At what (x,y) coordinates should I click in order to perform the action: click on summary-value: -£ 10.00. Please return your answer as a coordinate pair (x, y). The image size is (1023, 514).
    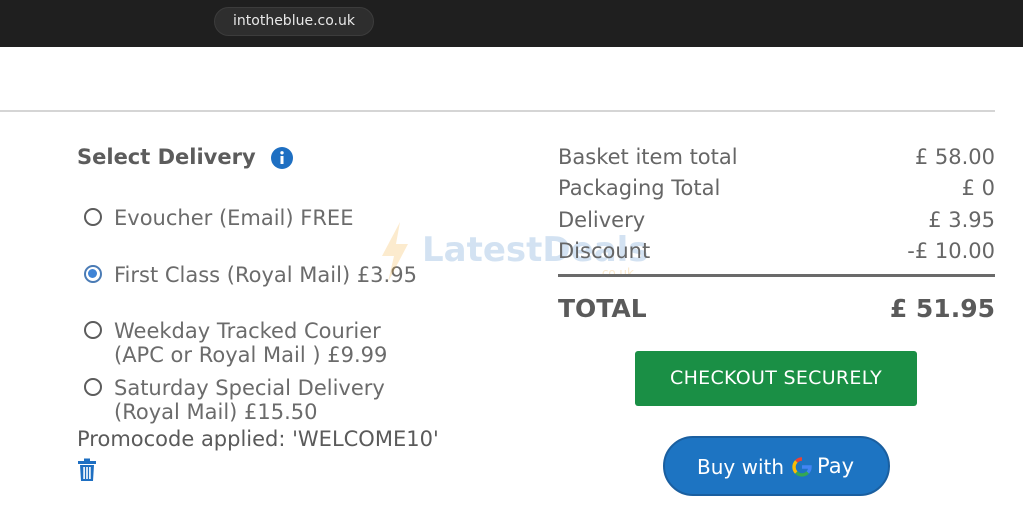
    Looking at the image, I should click on (951, 251).